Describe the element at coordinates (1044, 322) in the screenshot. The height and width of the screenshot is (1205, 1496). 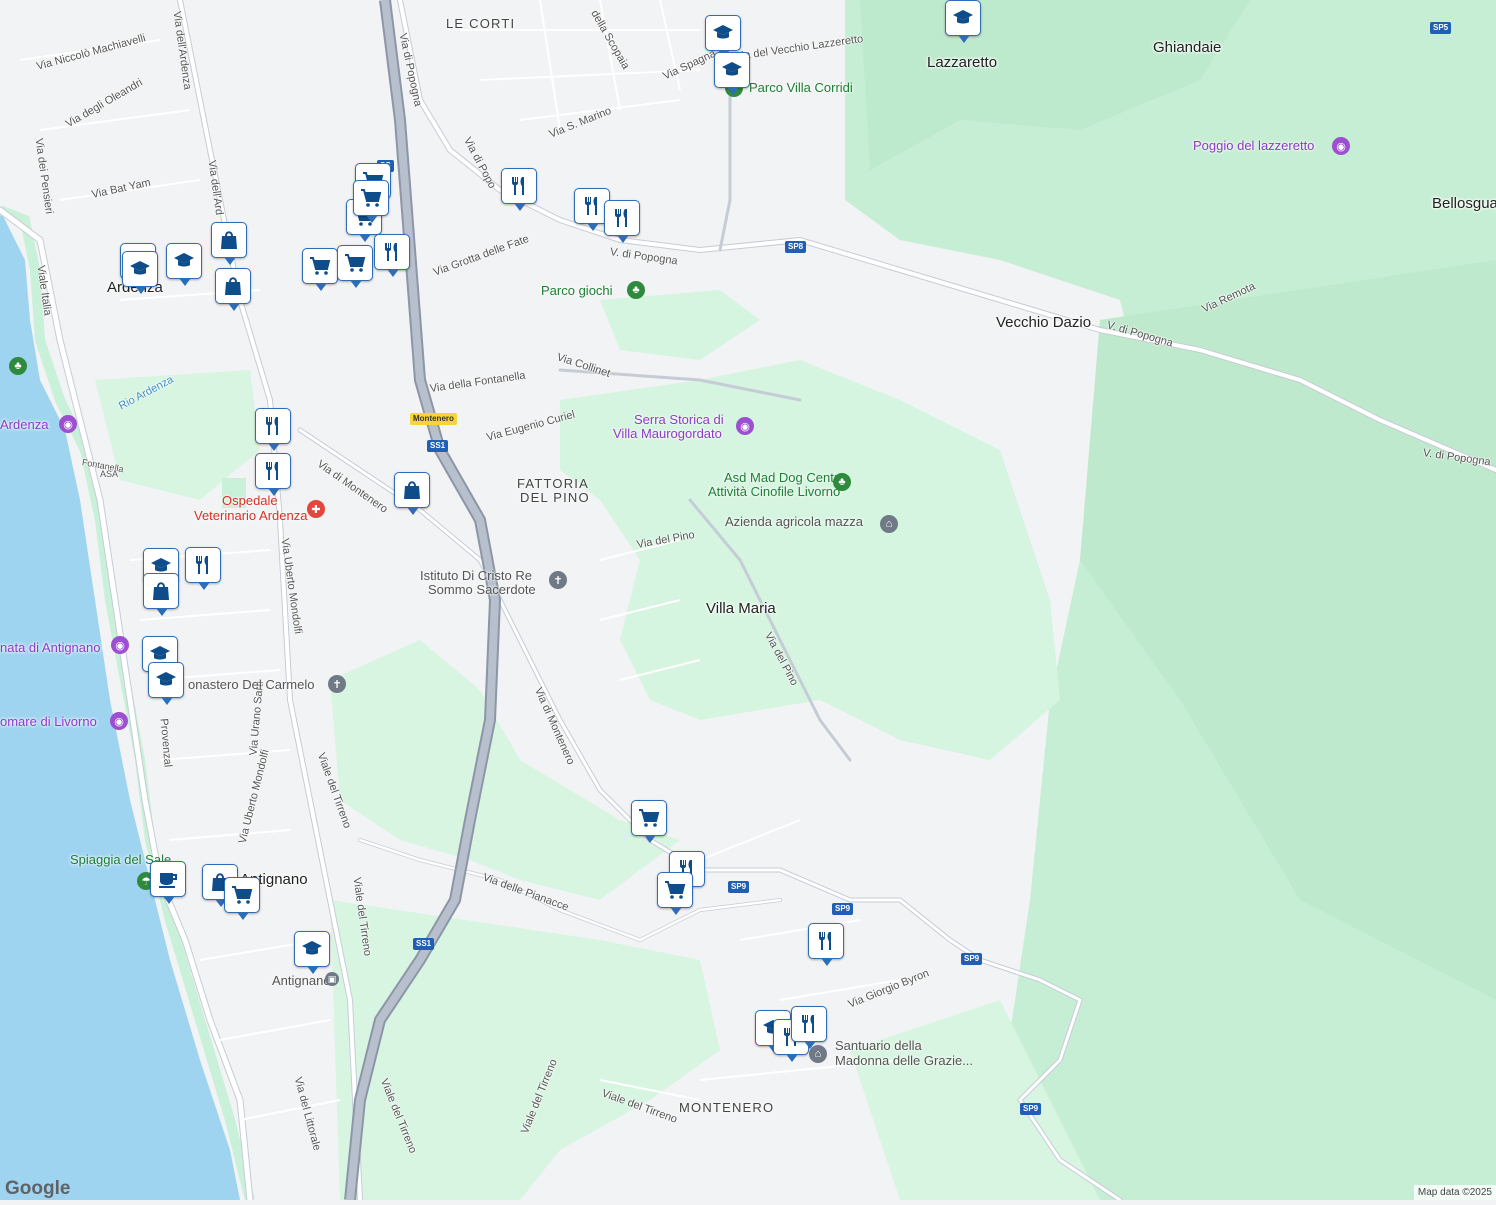
I see `place-label: Vecchio Dazio` at that location.